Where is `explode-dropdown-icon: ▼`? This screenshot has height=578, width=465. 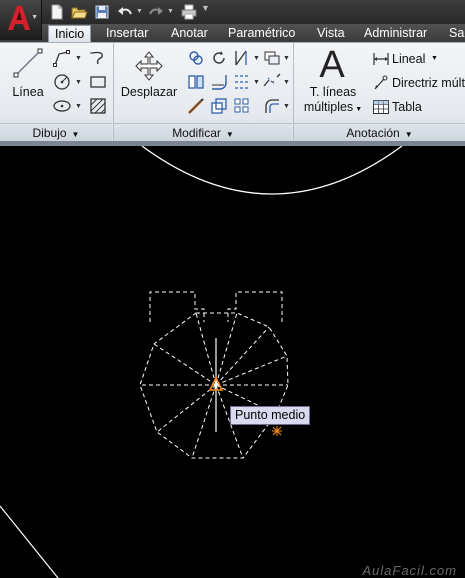 explode-dropdown-icon: ▼ is located at coordinates (256, 82).